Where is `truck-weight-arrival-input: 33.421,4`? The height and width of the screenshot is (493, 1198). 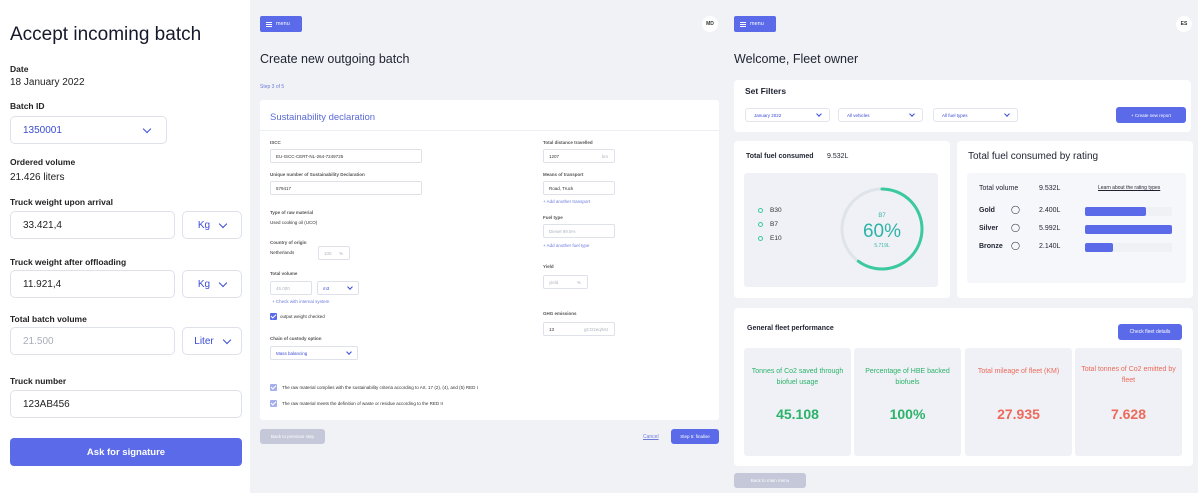 truck-weight-arrival-input: 33.421,4 is located at coordinates (92, 225).